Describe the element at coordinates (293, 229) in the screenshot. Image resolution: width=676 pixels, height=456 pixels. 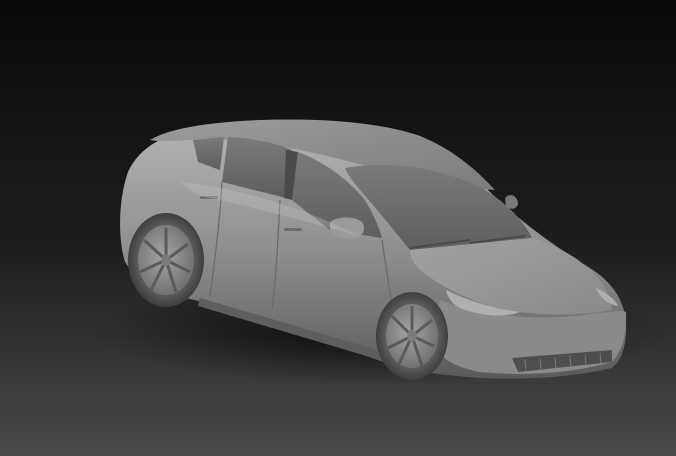
I see `front-door-handle` at that location.